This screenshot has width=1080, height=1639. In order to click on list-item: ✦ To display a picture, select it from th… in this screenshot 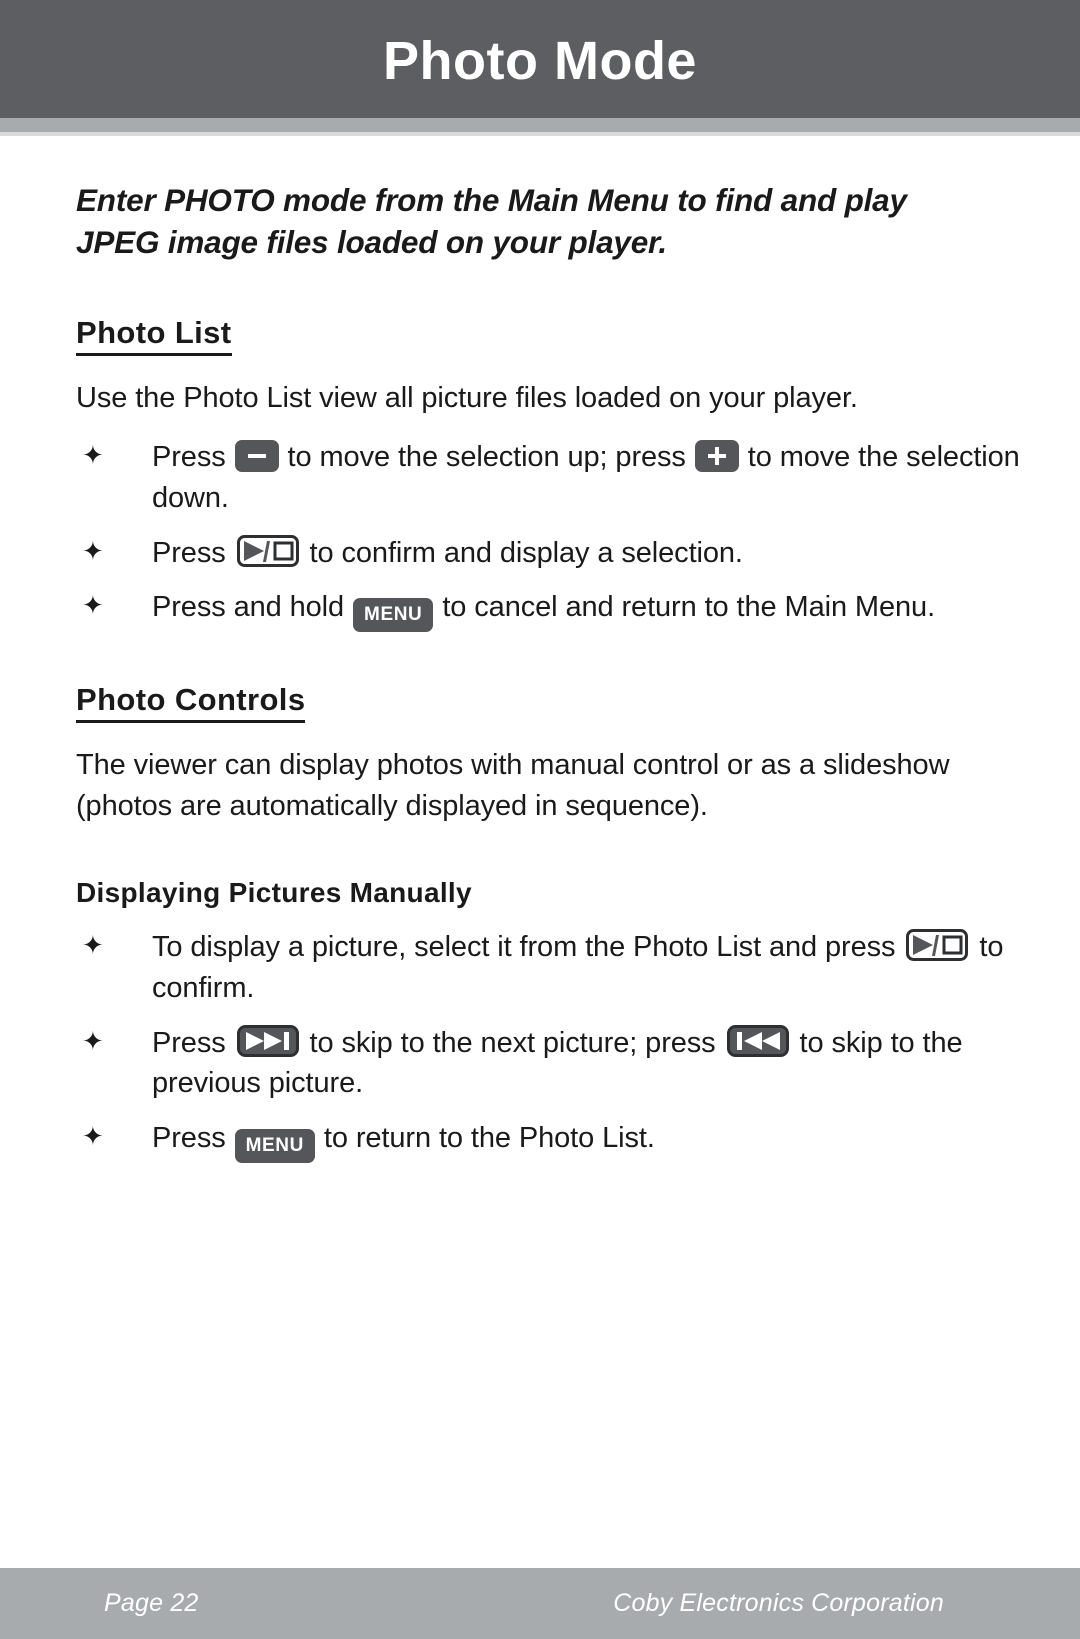, I will do `click(549, 967)`.